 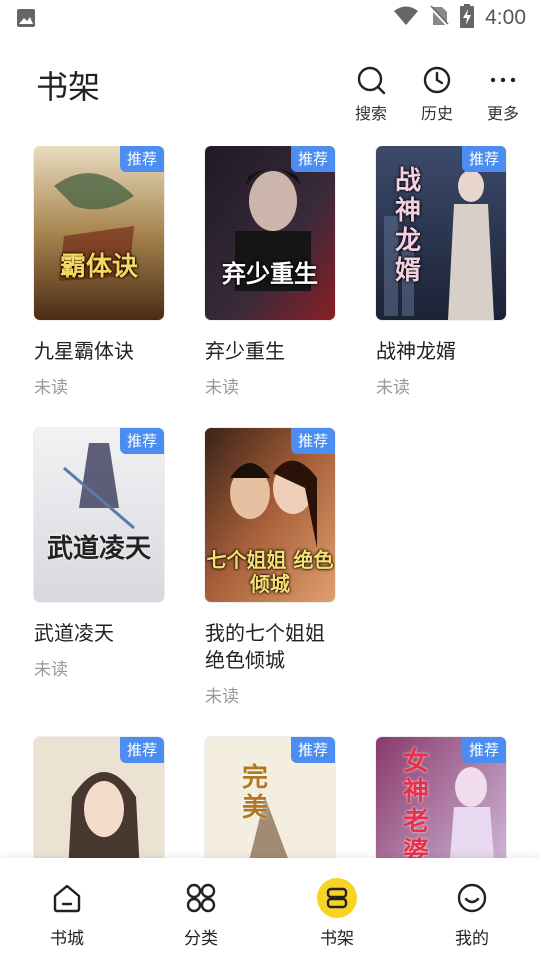 What do you see at coordinates (505, 17) in the screenshot?
I see `status-time: 4:00` at bounding box center [505, 17].